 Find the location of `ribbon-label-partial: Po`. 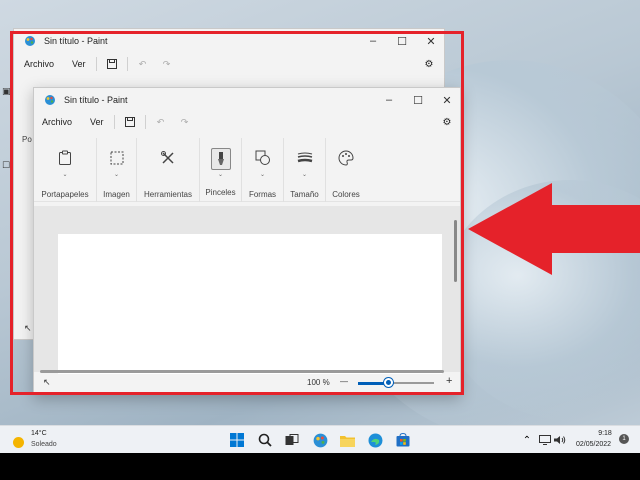

ribbon-label-partial: Po is located at coordinates (27, 139).